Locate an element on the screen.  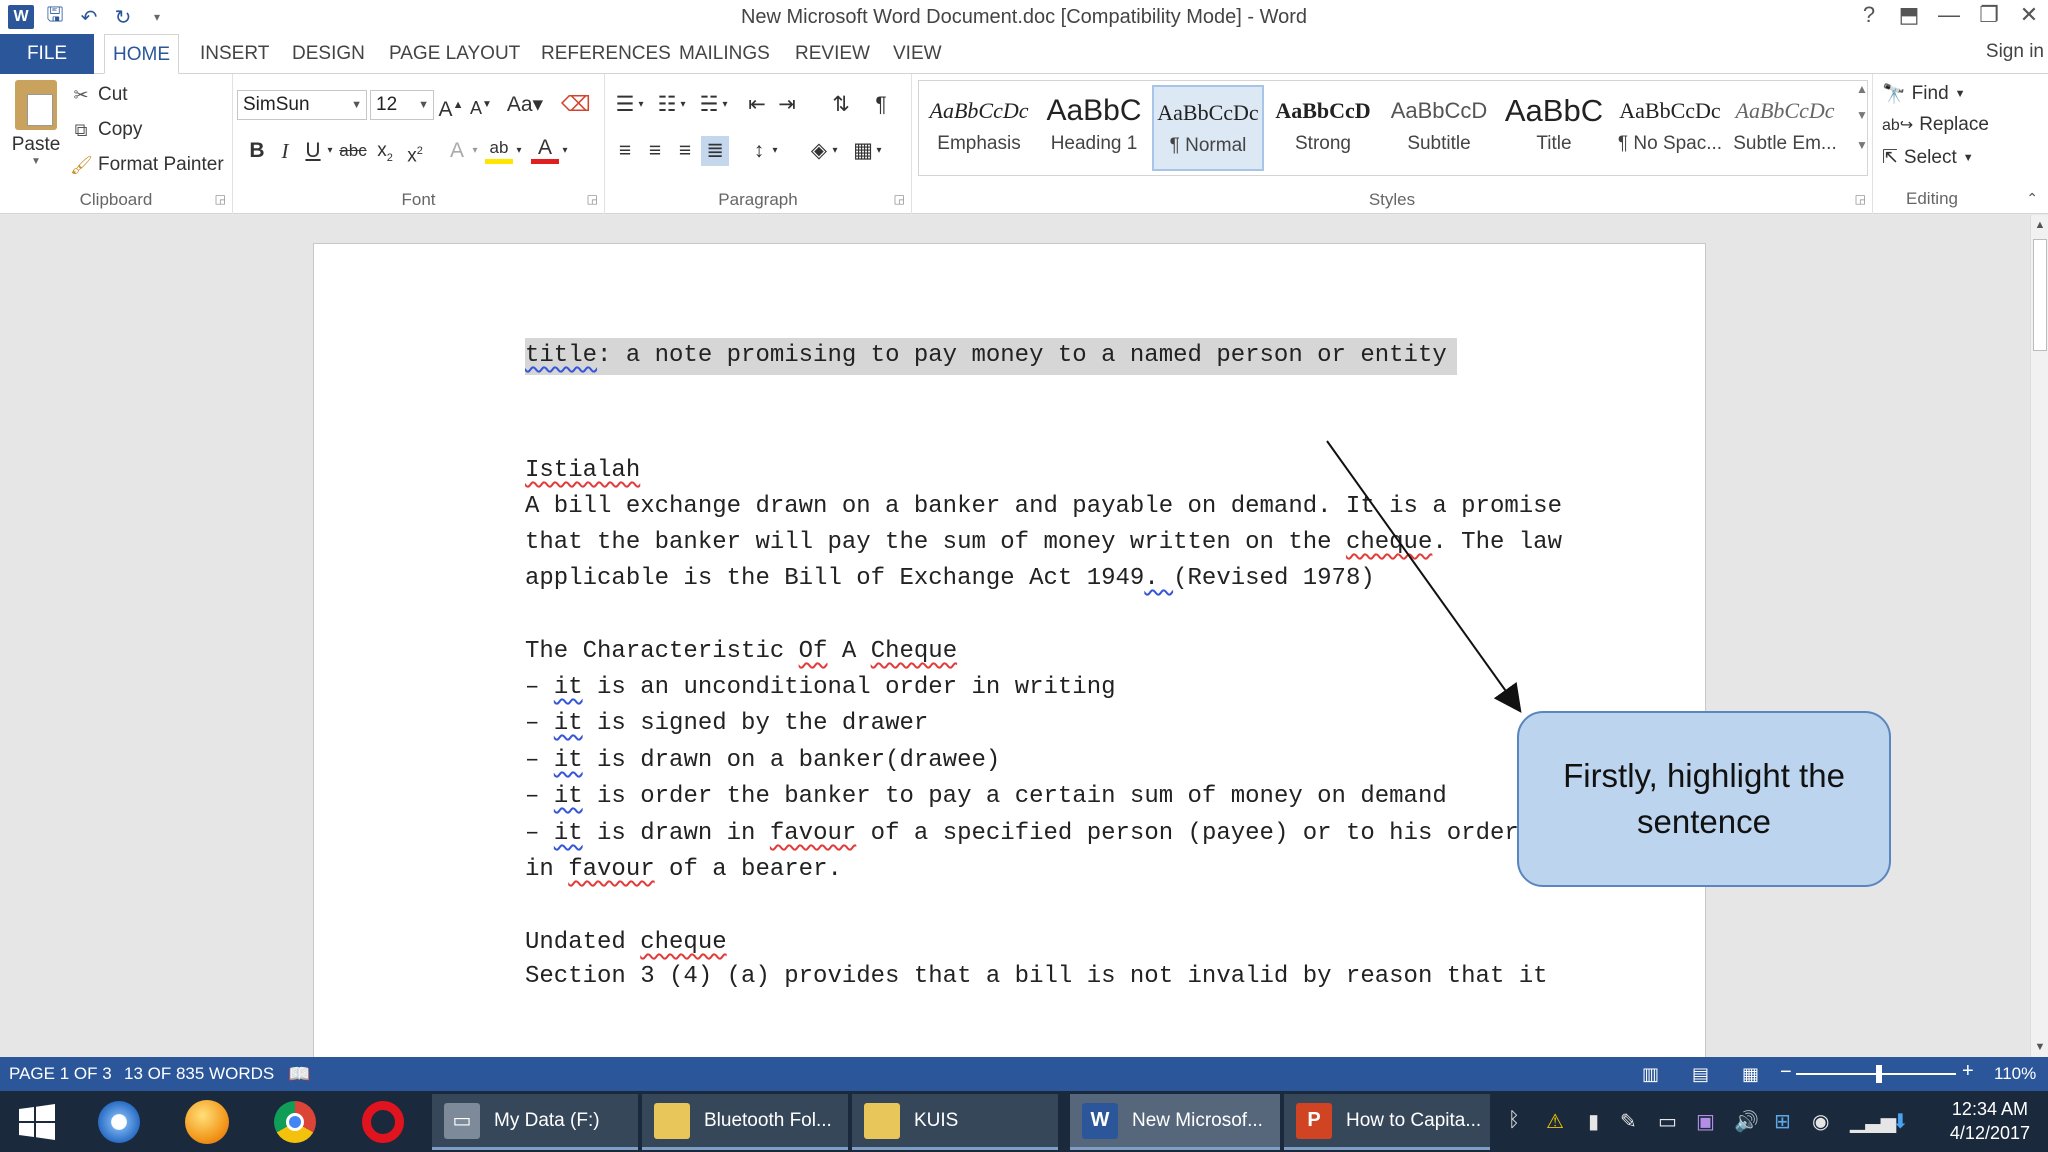
print-layout-icon: ▤ is located at coordinates (1700, 1074).